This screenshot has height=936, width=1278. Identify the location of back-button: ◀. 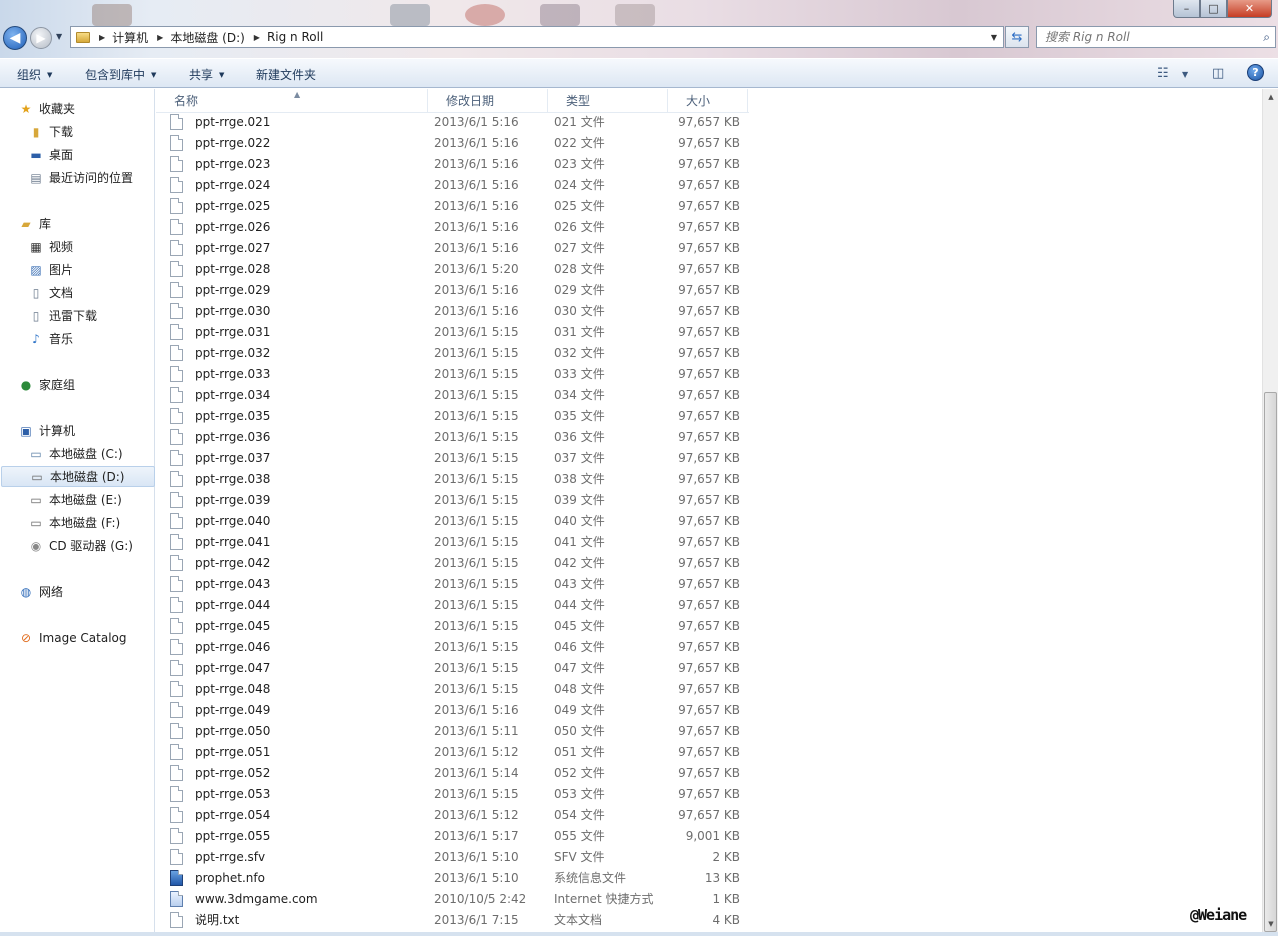
(15, 38).